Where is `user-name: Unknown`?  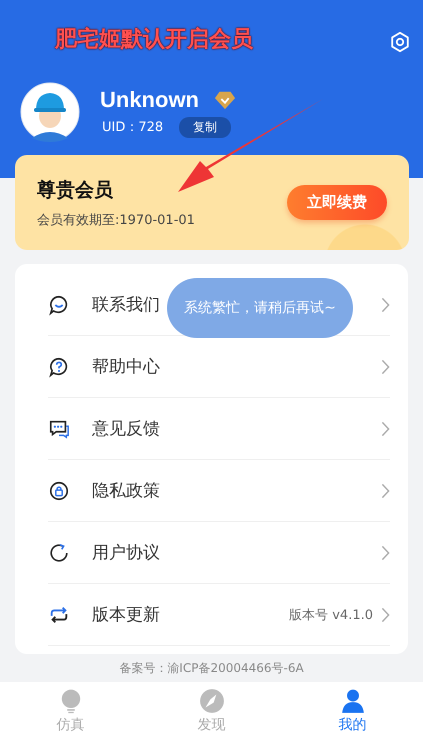 user-name: Unknown is located at coordinates (149, 99).